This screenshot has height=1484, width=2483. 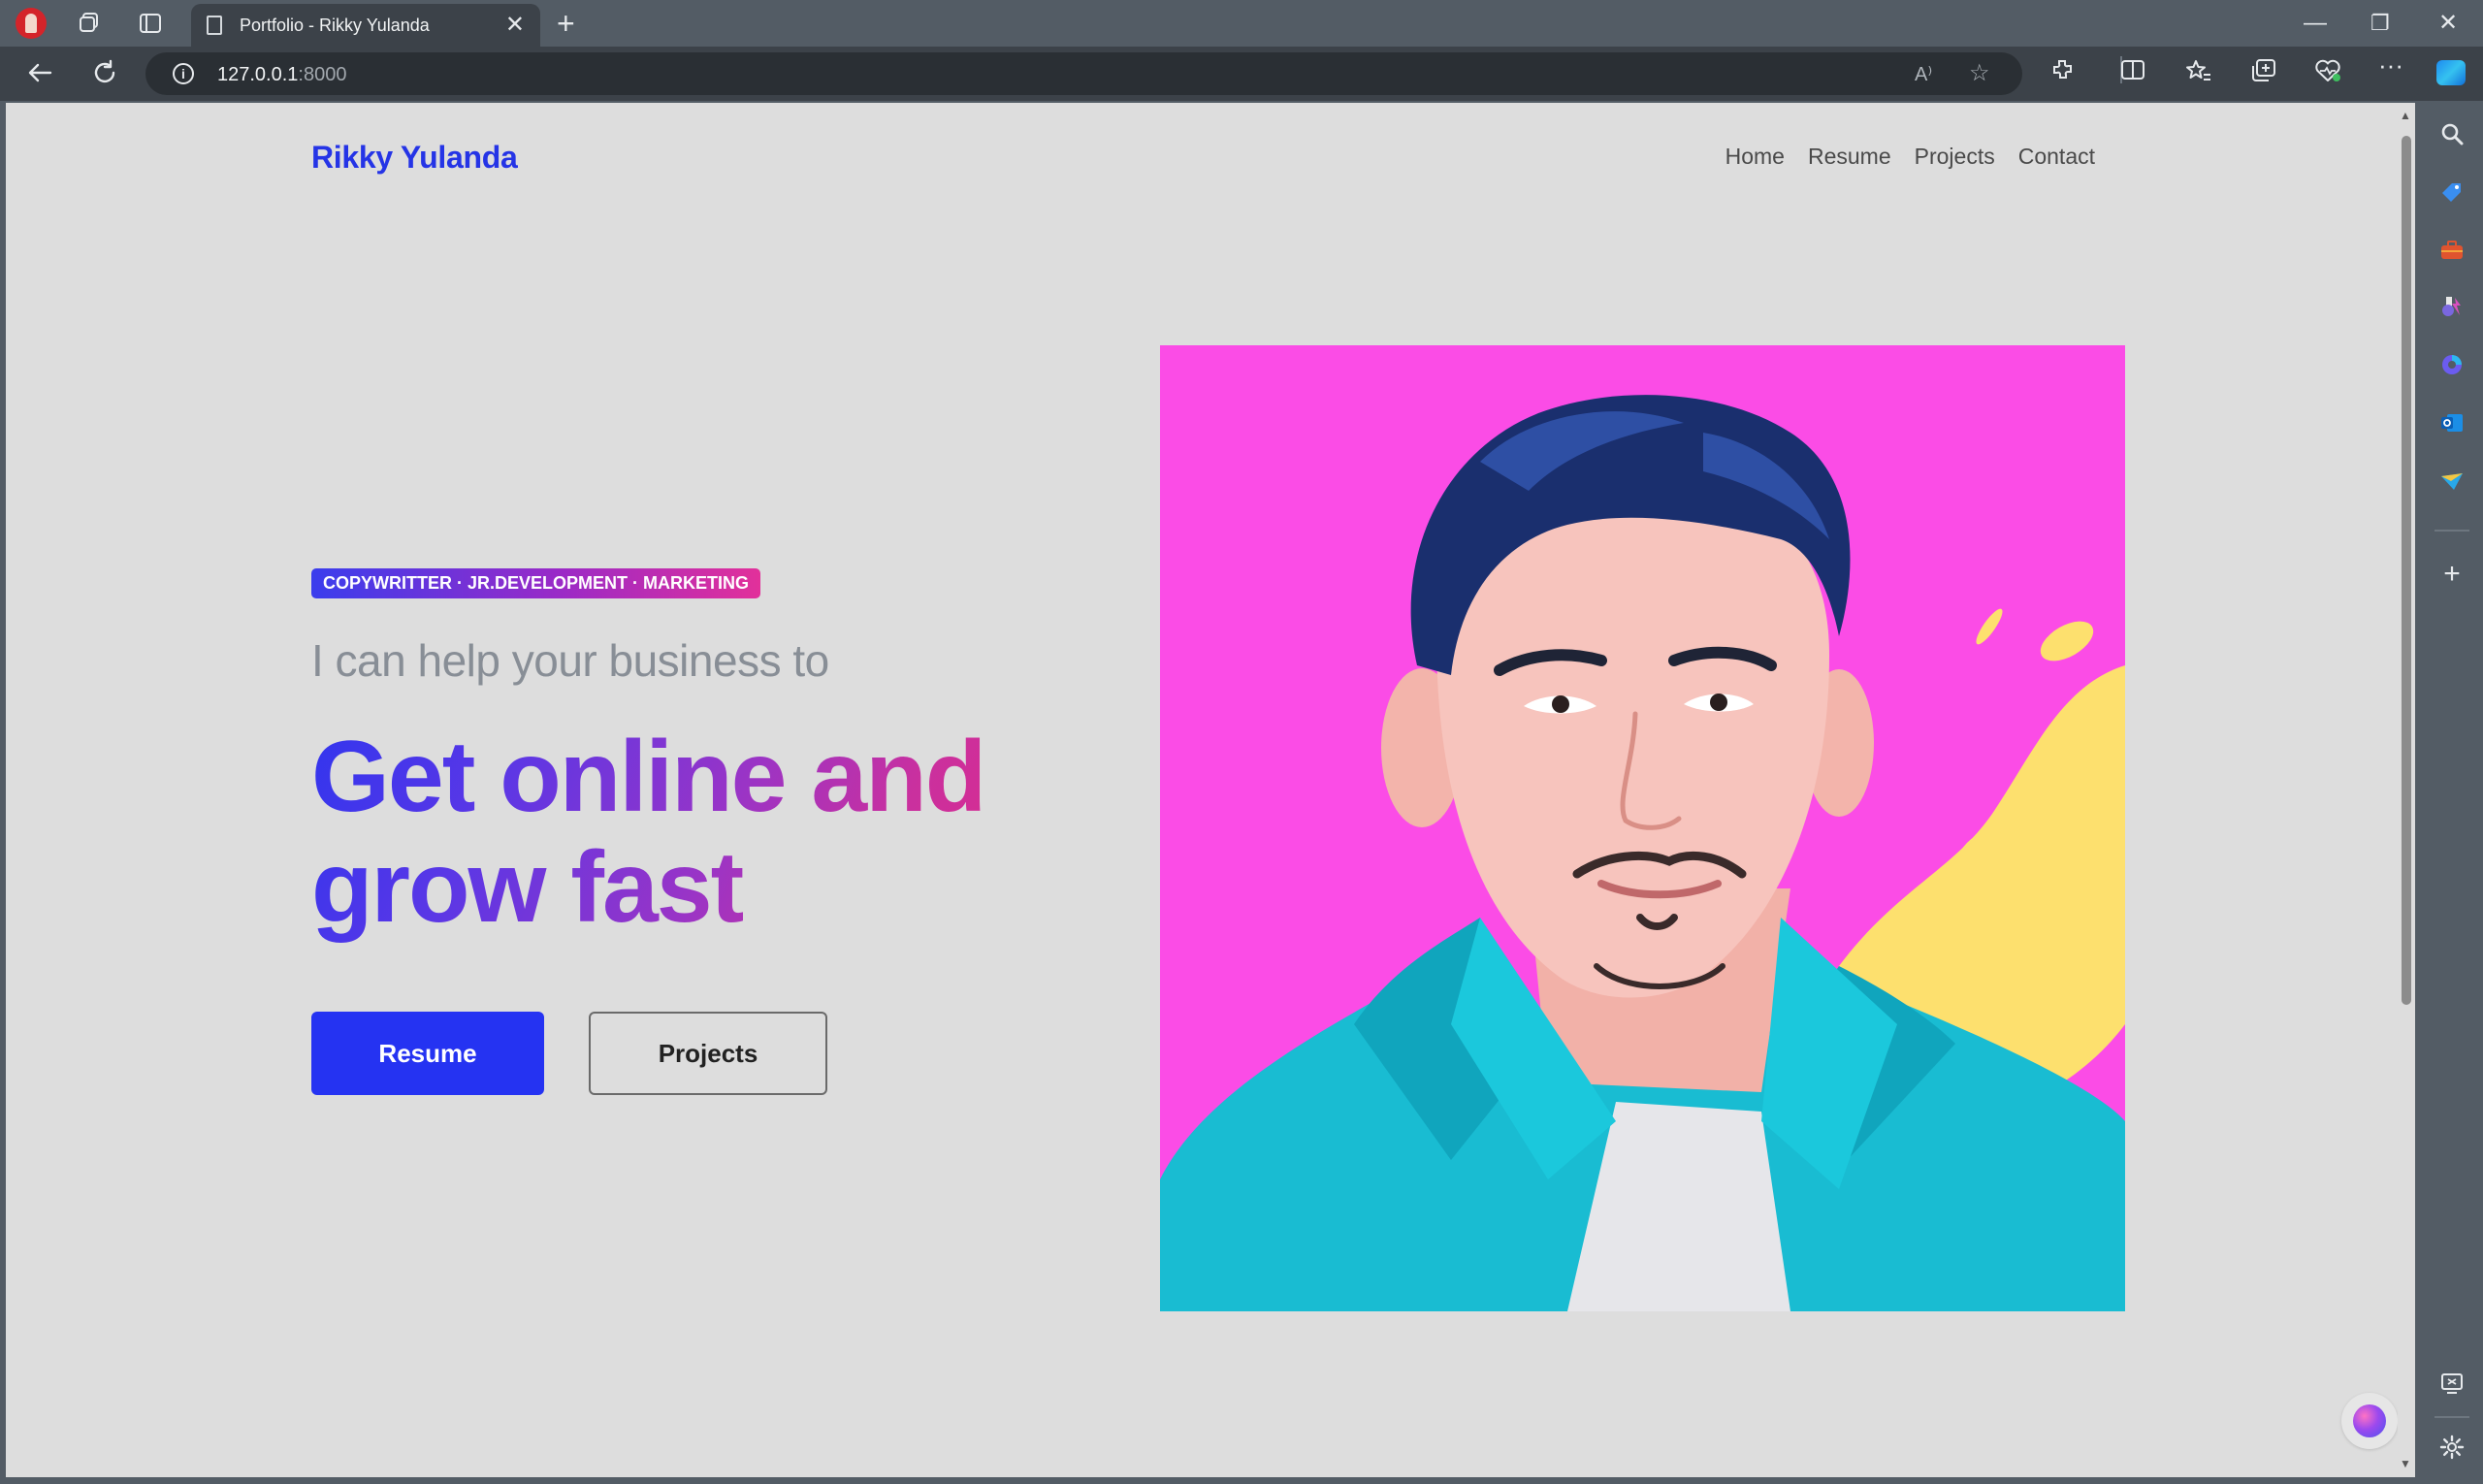 What do you see at coordinates (258, 74) in the screenshot?
I see `url-host: 127.0.0.1` at bounding box center [258, 74].